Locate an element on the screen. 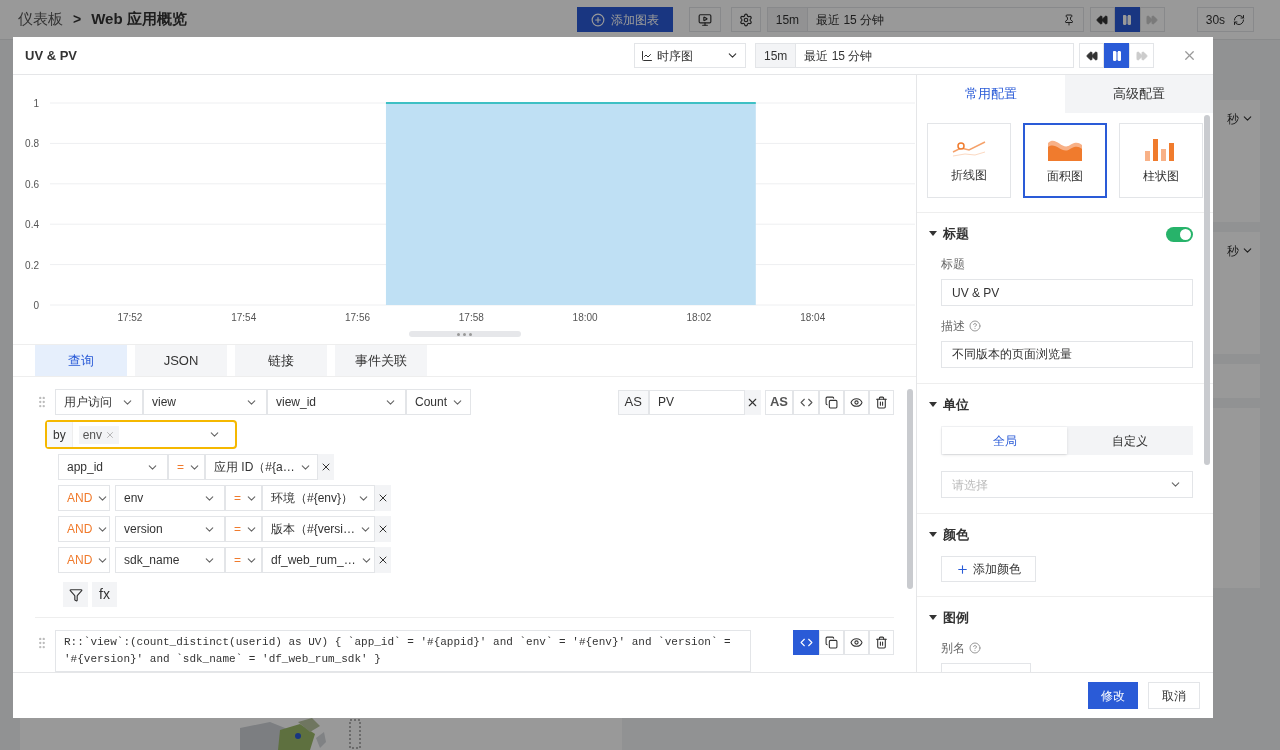 Image resolution: width=1280 pixels, height=750 pixels. axis-label: 18:00 is located at coordinates (585, 317).